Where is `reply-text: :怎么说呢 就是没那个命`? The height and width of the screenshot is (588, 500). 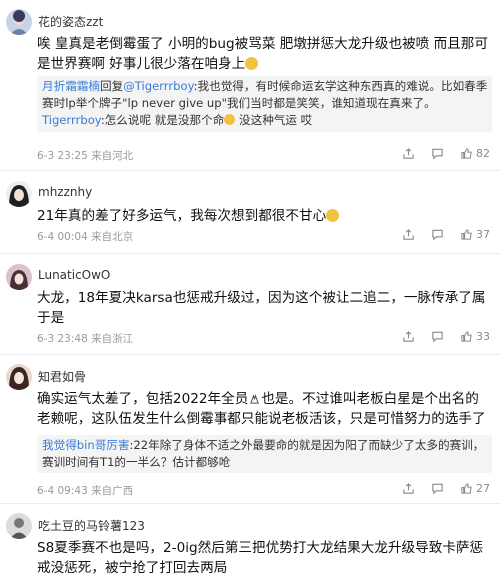 reply-text: :怎么说呢 就是没那个命 is located at coordinates (162, 120).